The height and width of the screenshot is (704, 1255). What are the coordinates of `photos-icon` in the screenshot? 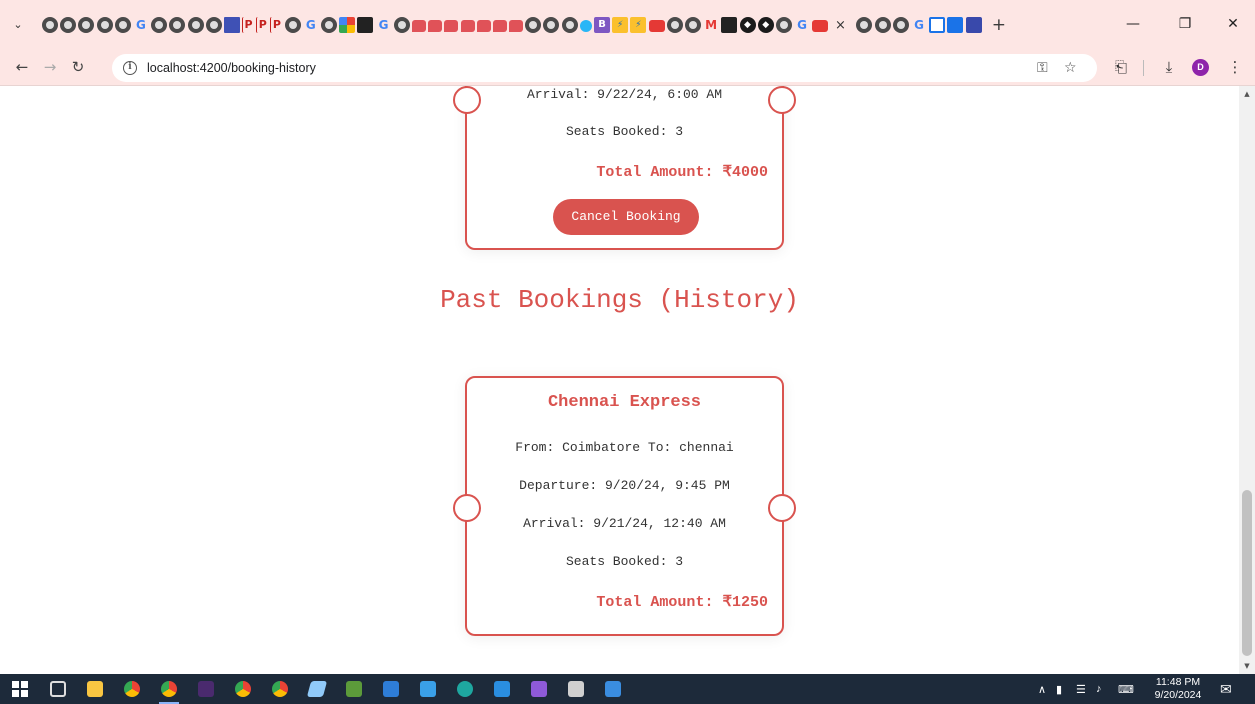 It's located at (428, 689).